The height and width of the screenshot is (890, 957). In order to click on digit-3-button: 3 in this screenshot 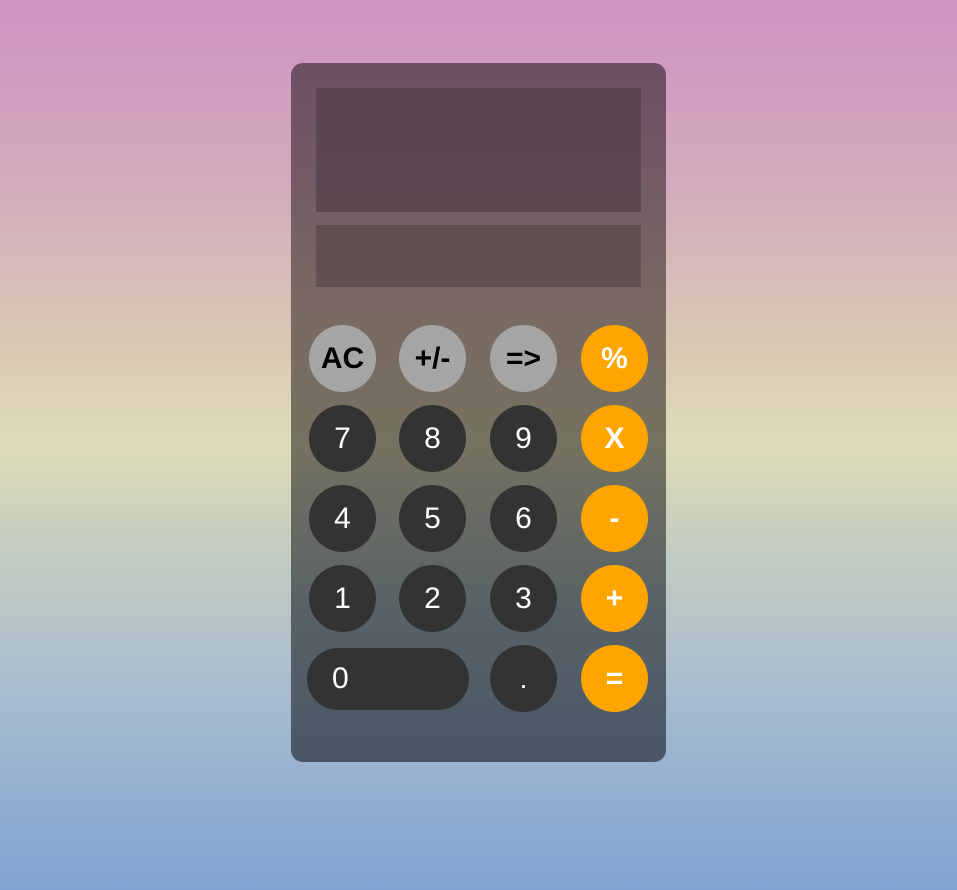, I will do `click(523, 598)`.